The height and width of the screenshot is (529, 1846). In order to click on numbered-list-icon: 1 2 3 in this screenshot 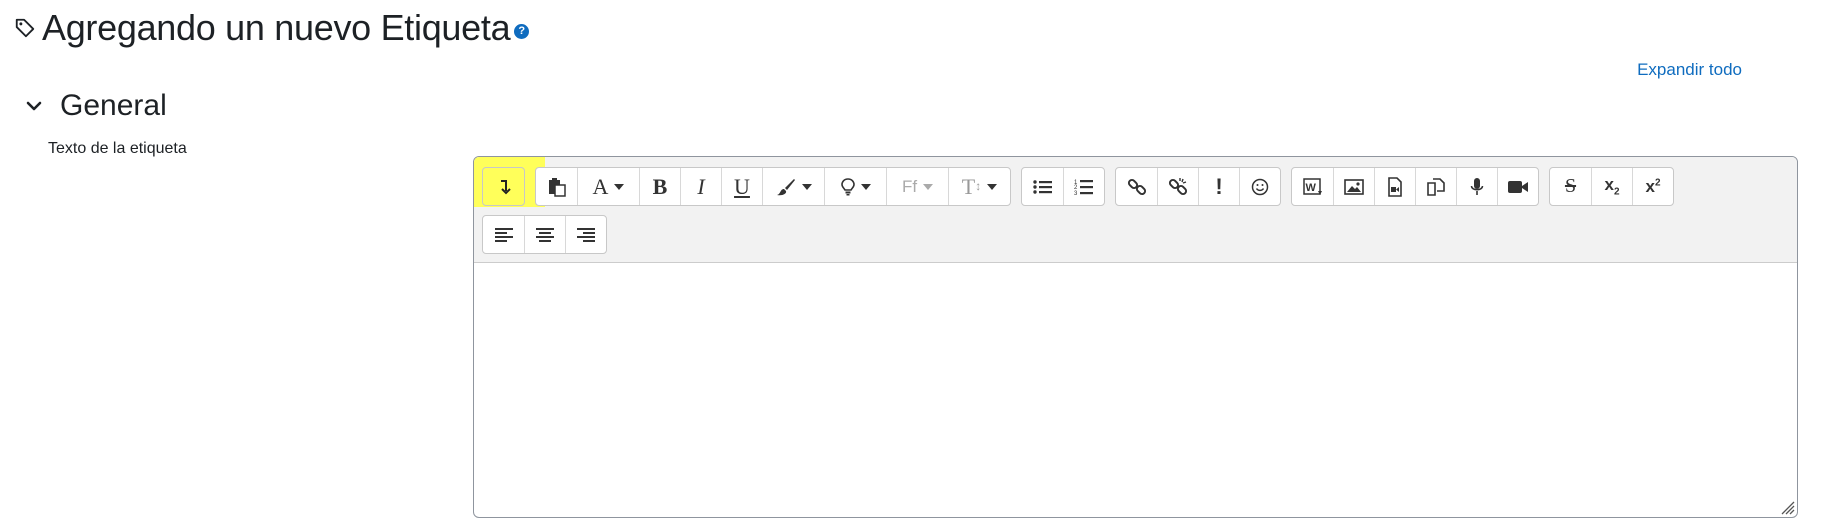, I will do `click(1083, 187)`.